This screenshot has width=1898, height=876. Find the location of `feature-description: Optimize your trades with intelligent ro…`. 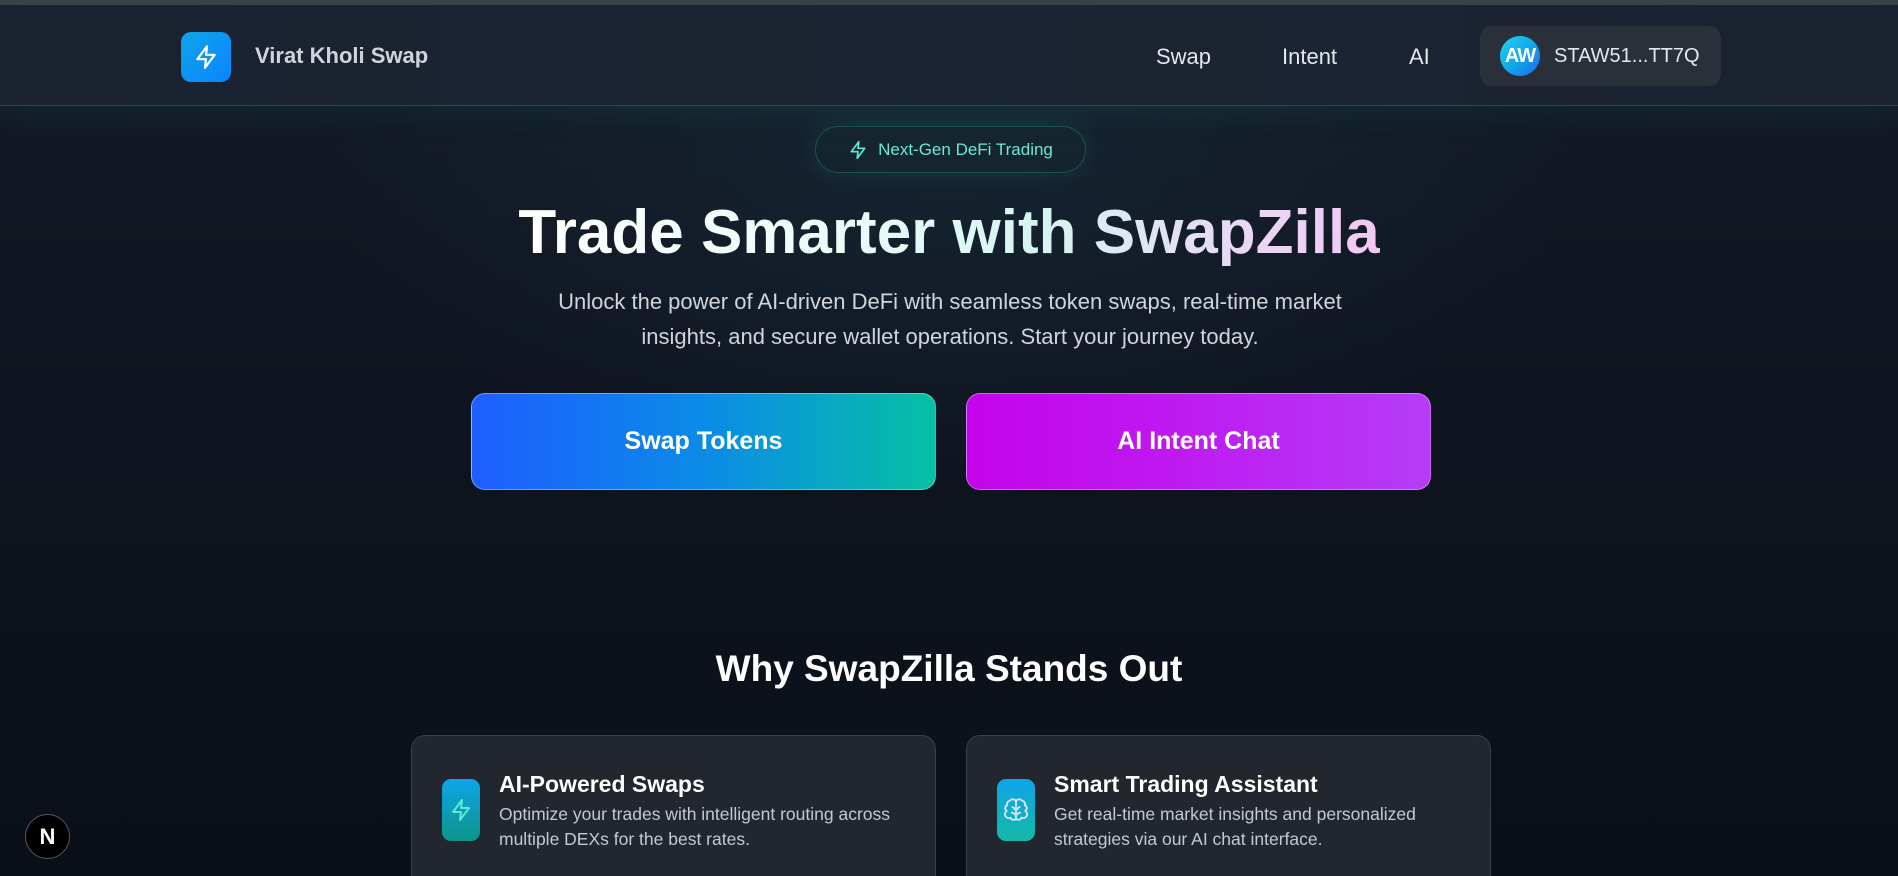

feature-description: Optimize your trades with intelligent ro… is located at coordinates (695, 826).